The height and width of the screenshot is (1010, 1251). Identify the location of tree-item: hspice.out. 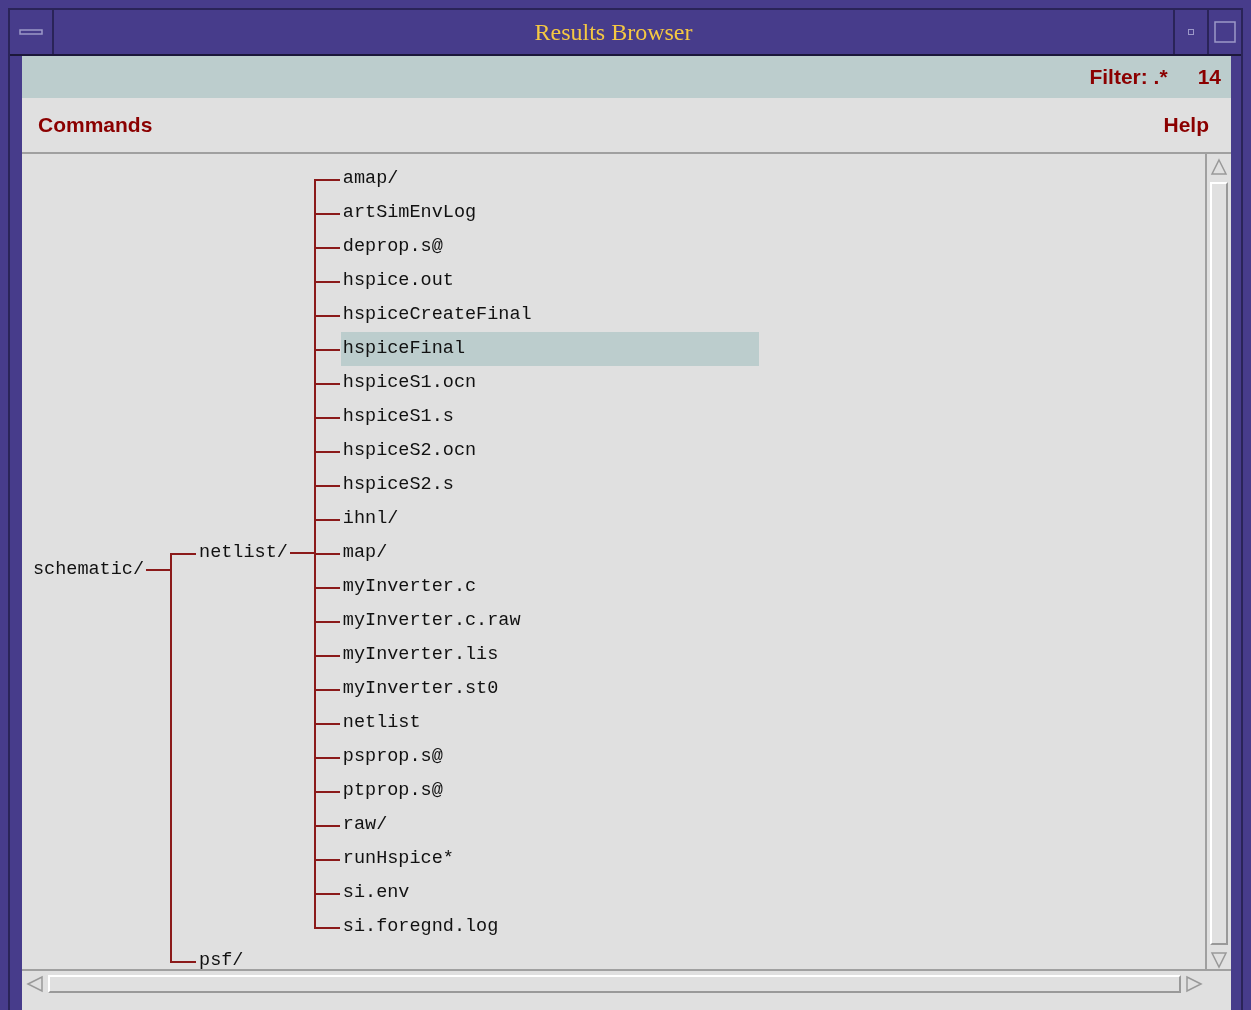
(398, 281).